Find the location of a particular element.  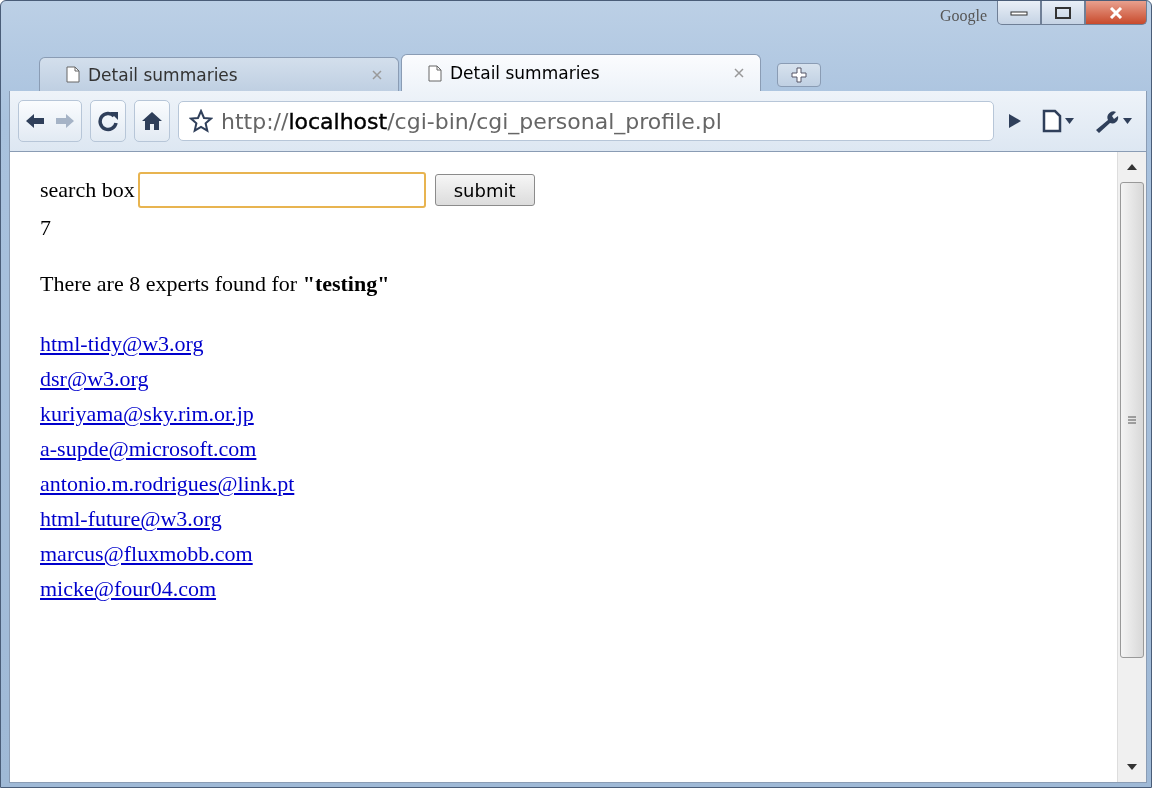

email-link: antonio.m.rodrigues@link.pt is located at coordinates (167, 483).